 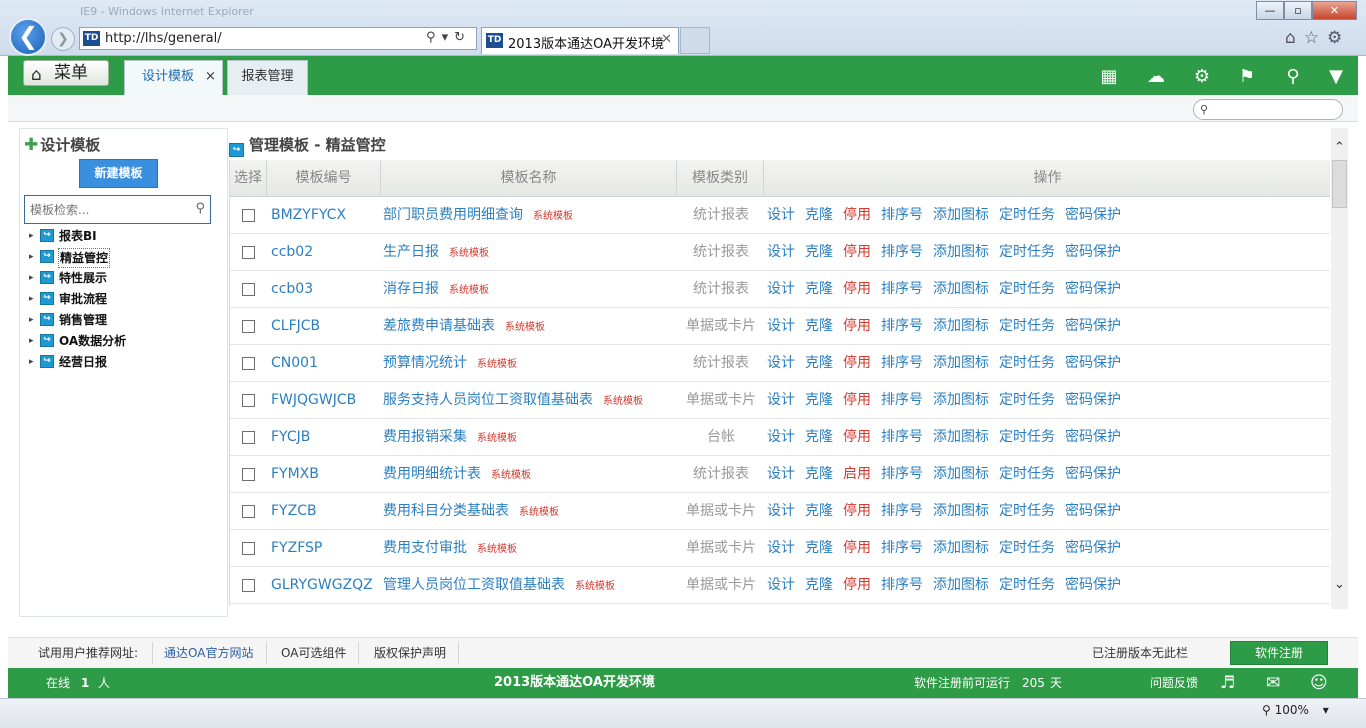 I want to click on tools-gear-icon: ⚙, so click(x=1338, y=38).